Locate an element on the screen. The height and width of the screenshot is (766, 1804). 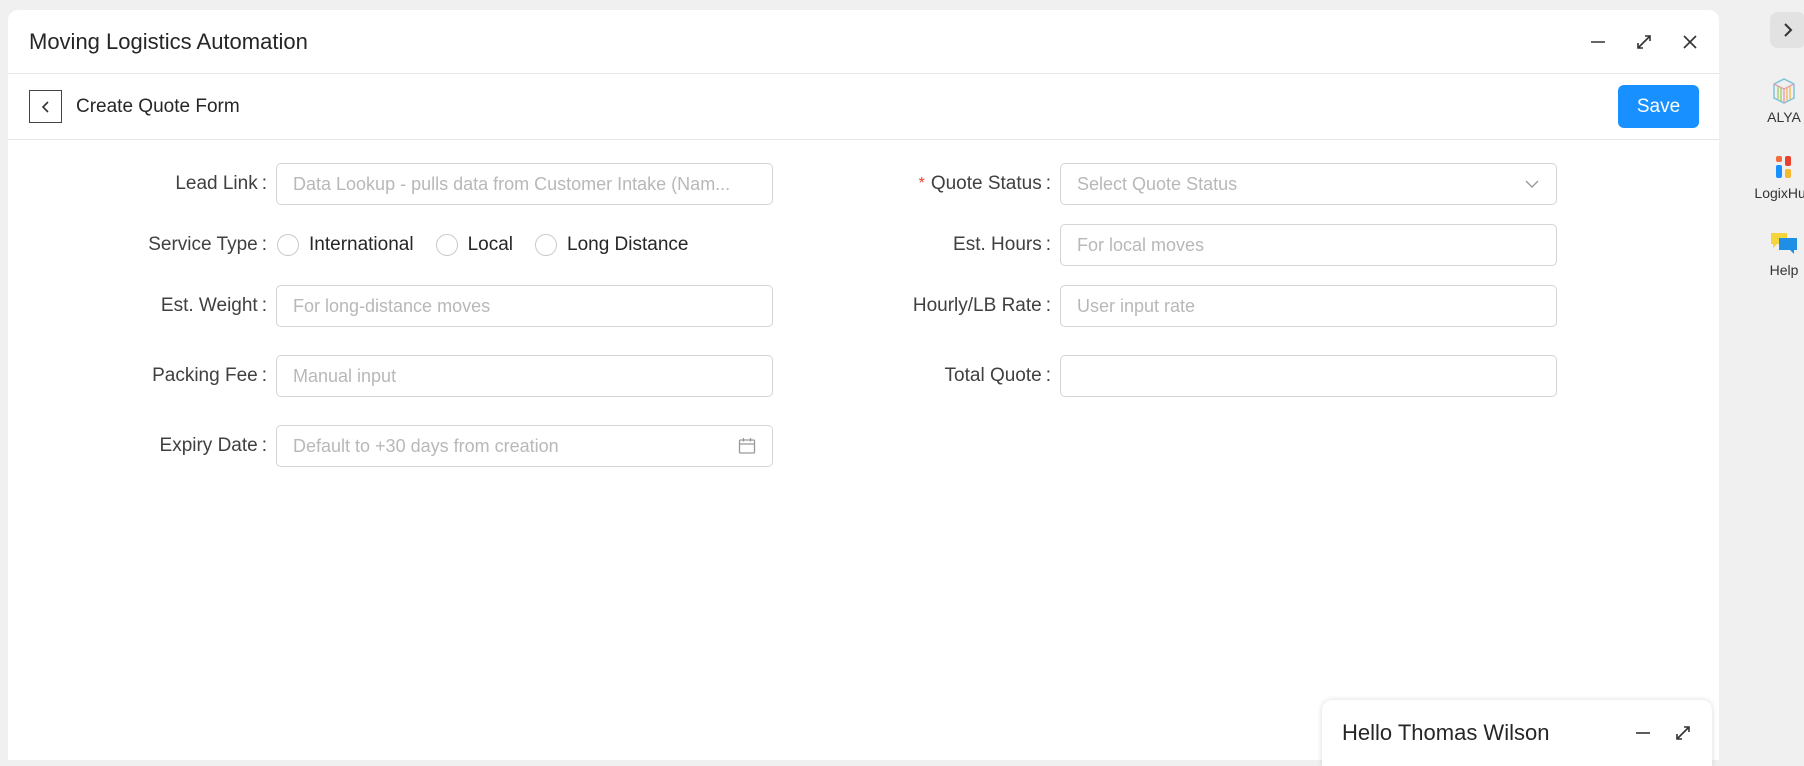
quote-status-row: * Quote Status: Select Quote Status is located at coordinates (1172, 184).